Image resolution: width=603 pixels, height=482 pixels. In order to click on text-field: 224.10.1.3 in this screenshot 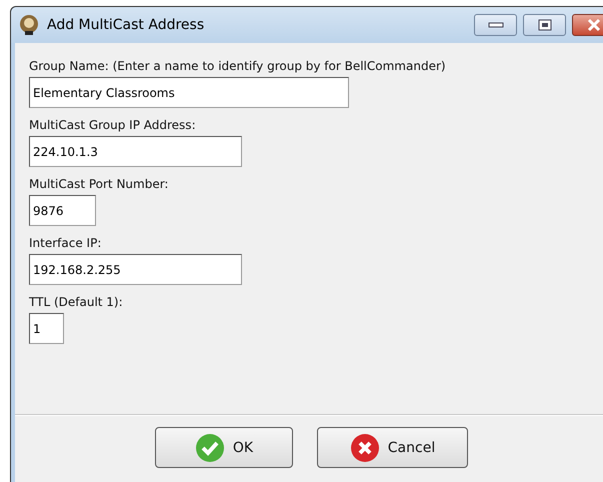, I will do `click(135, 151)`.